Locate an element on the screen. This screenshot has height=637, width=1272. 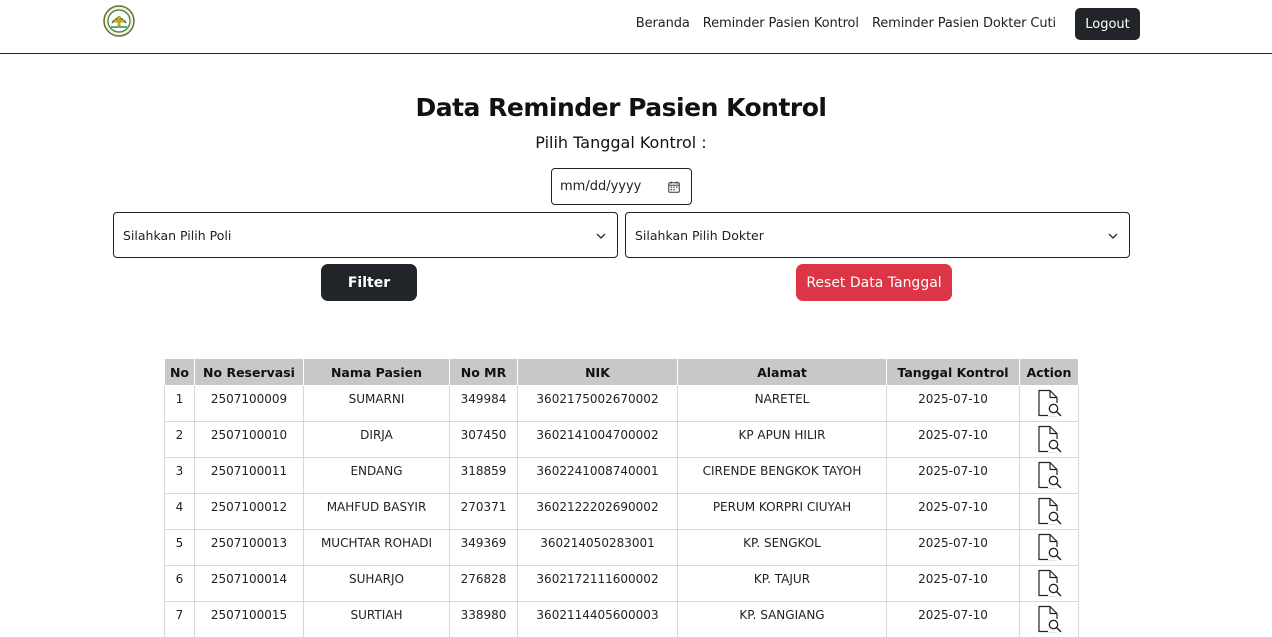
dokter-select-value: Silahkan Pilih Dokter is located at coordinates (699, 235).